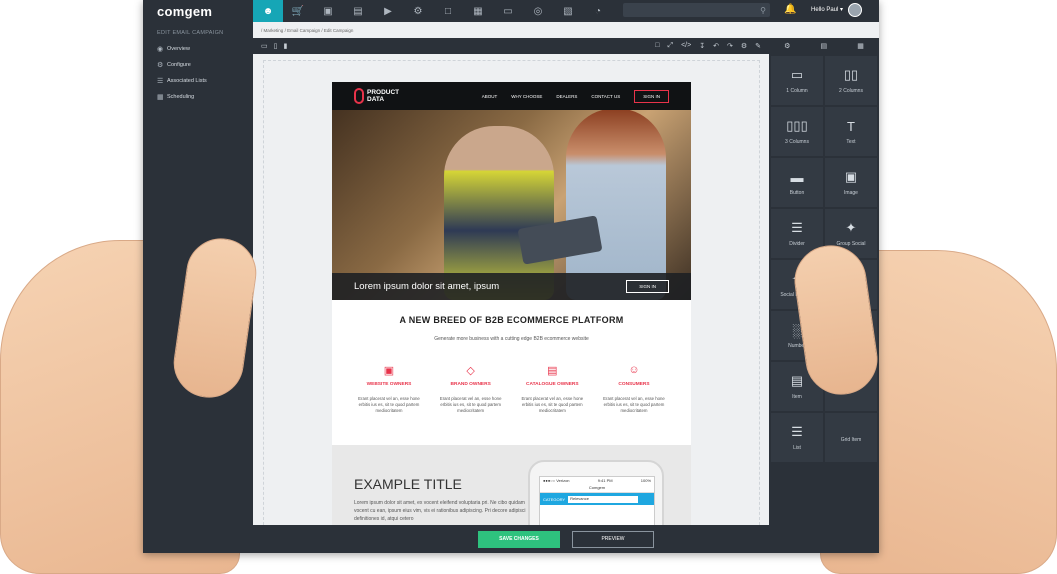 The width and height of the screenshot is (1057, 574). Describe the element at coordinates (758, 46) in the screenshot. I see `brush-icon: ✎` at that location.